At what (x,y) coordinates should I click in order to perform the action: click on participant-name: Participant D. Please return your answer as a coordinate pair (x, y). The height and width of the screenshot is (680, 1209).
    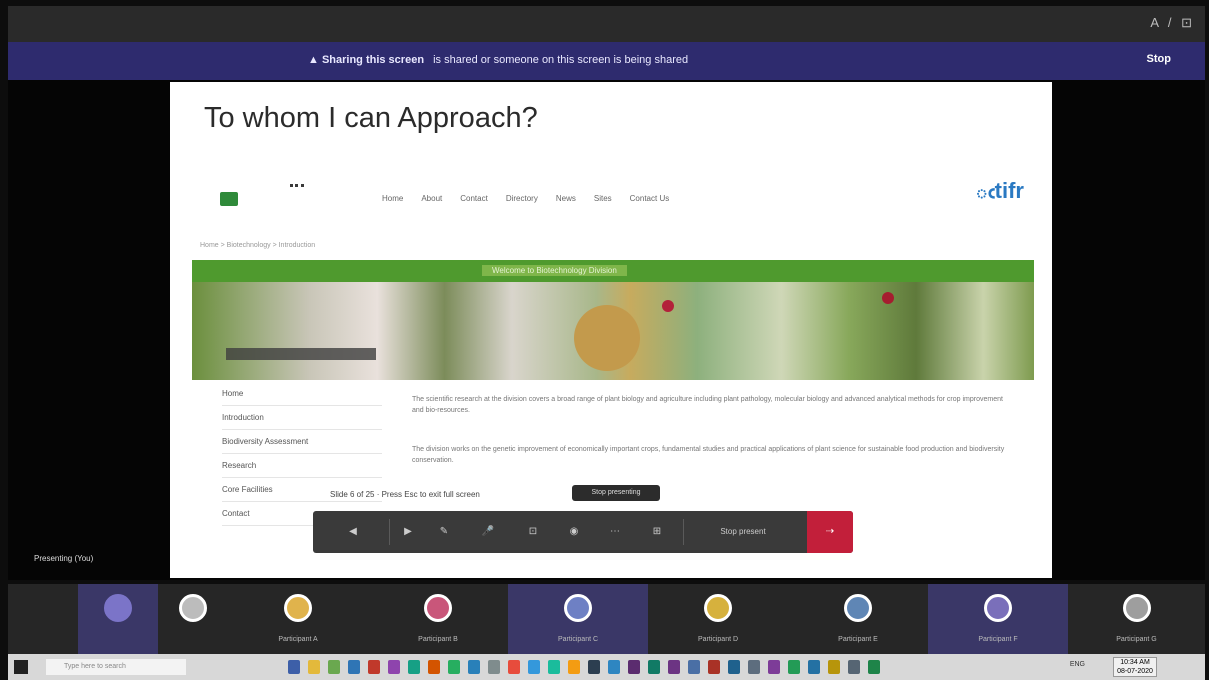
    Looking at the image, I should click on (718, 639).